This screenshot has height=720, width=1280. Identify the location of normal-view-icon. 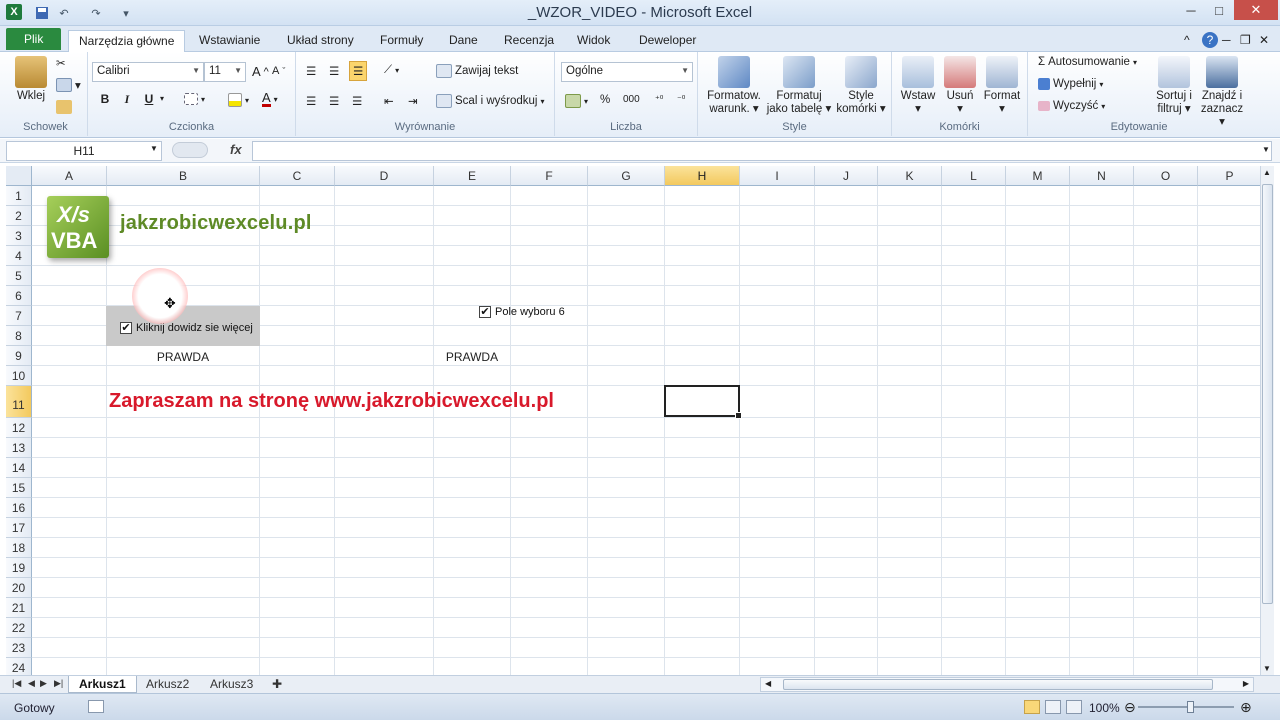
(1032, 707).